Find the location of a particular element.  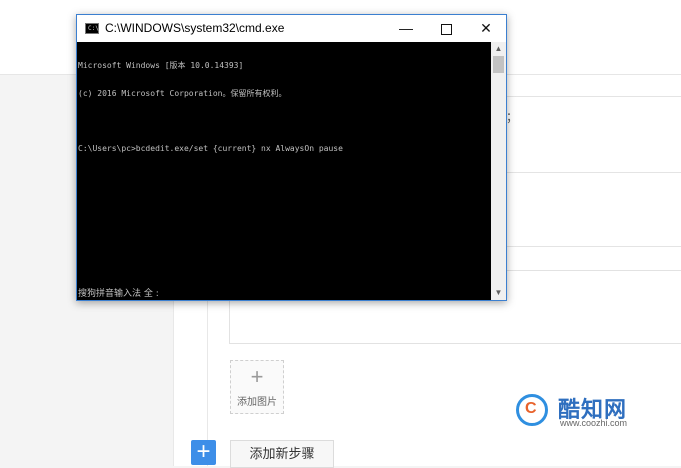

close-button: ✕ is located at coordinates (486, 28).